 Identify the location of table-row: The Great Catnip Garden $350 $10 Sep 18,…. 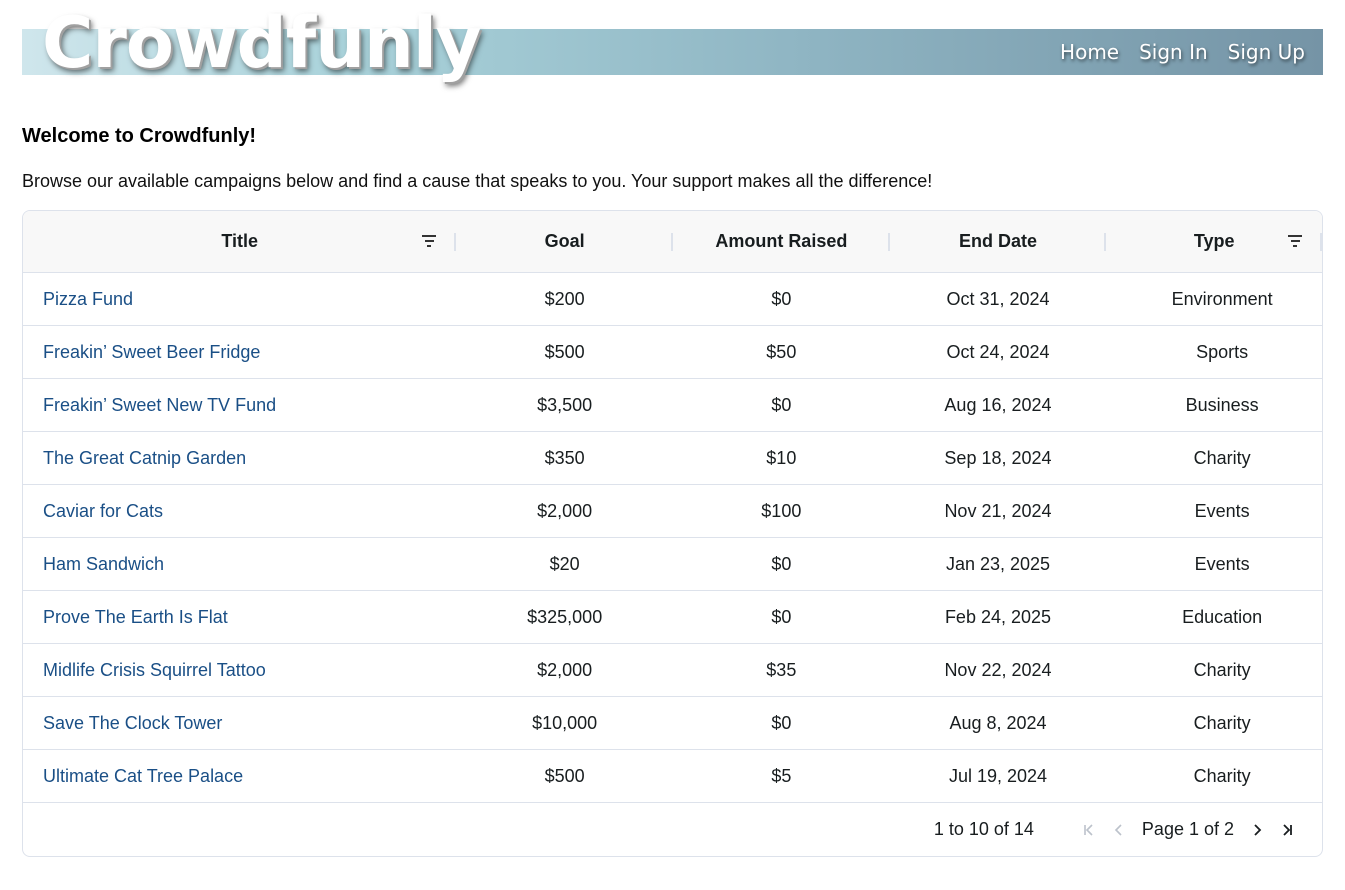
(672, 458).